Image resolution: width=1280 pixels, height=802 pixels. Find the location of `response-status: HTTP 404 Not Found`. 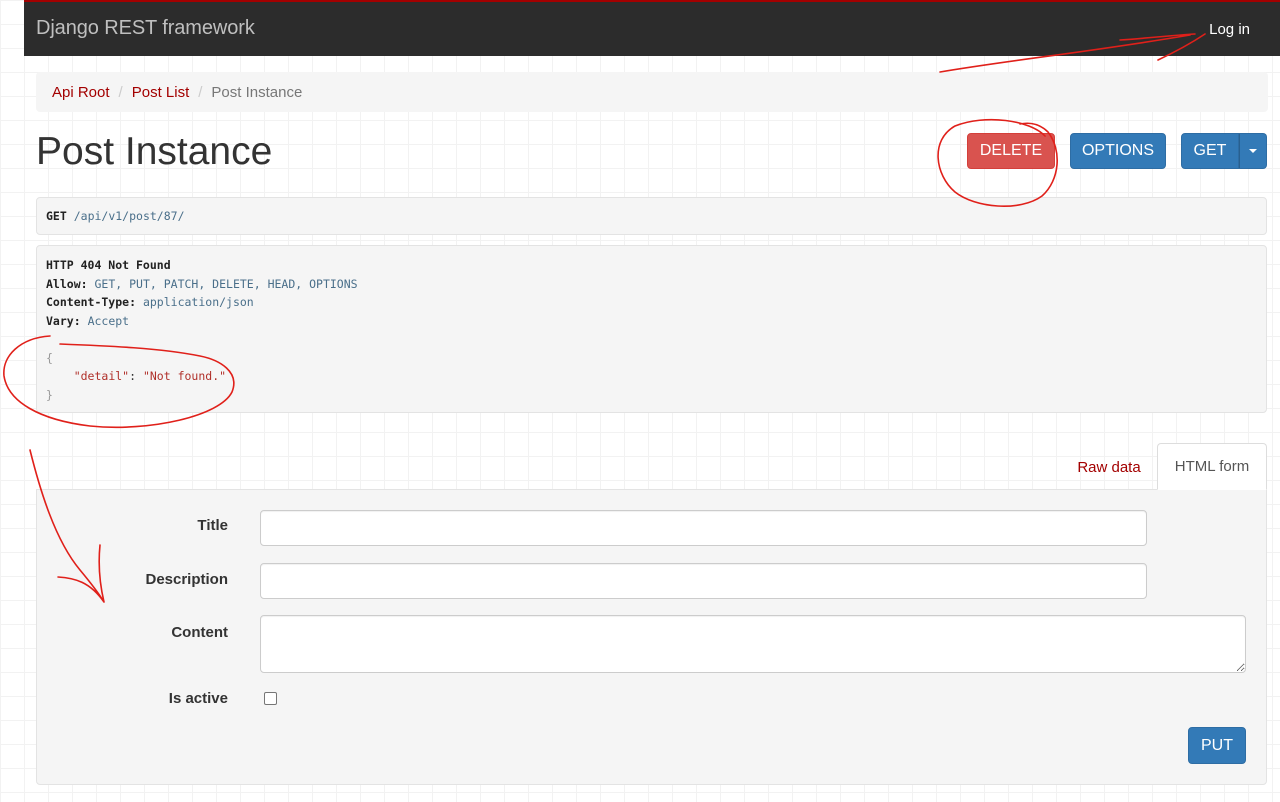

response-status: HTTP 404 Not Found is located at coordinates (108, 265).